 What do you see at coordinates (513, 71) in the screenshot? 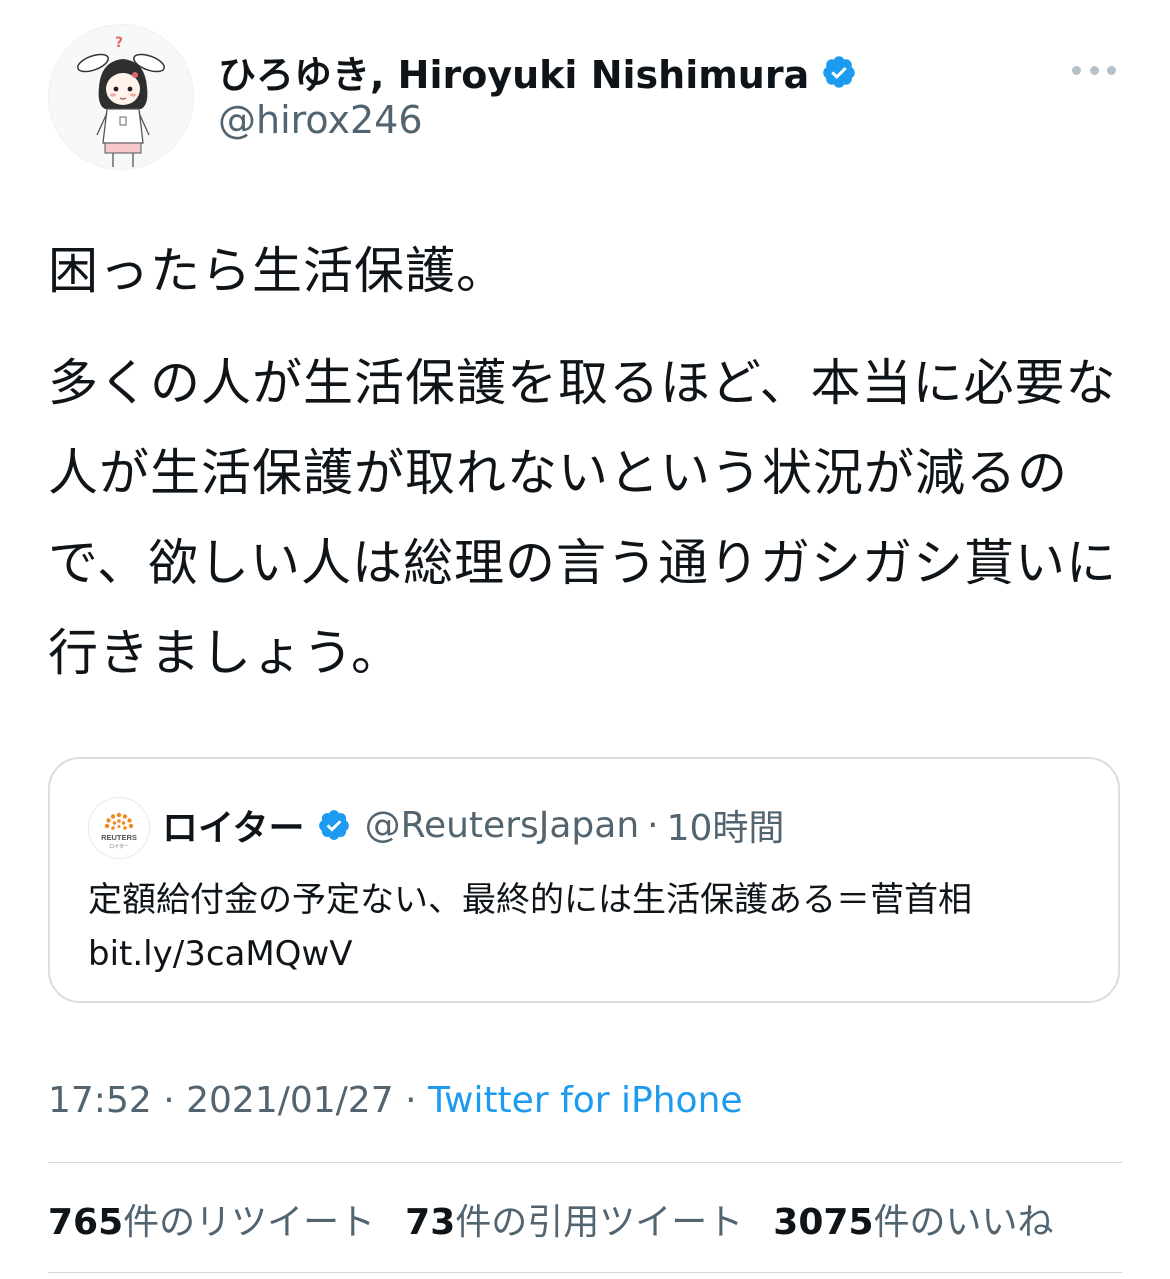
I see `author-display-name: ひろゆき, Hiroyuki Nishimura` at bounding box center [513, 71].